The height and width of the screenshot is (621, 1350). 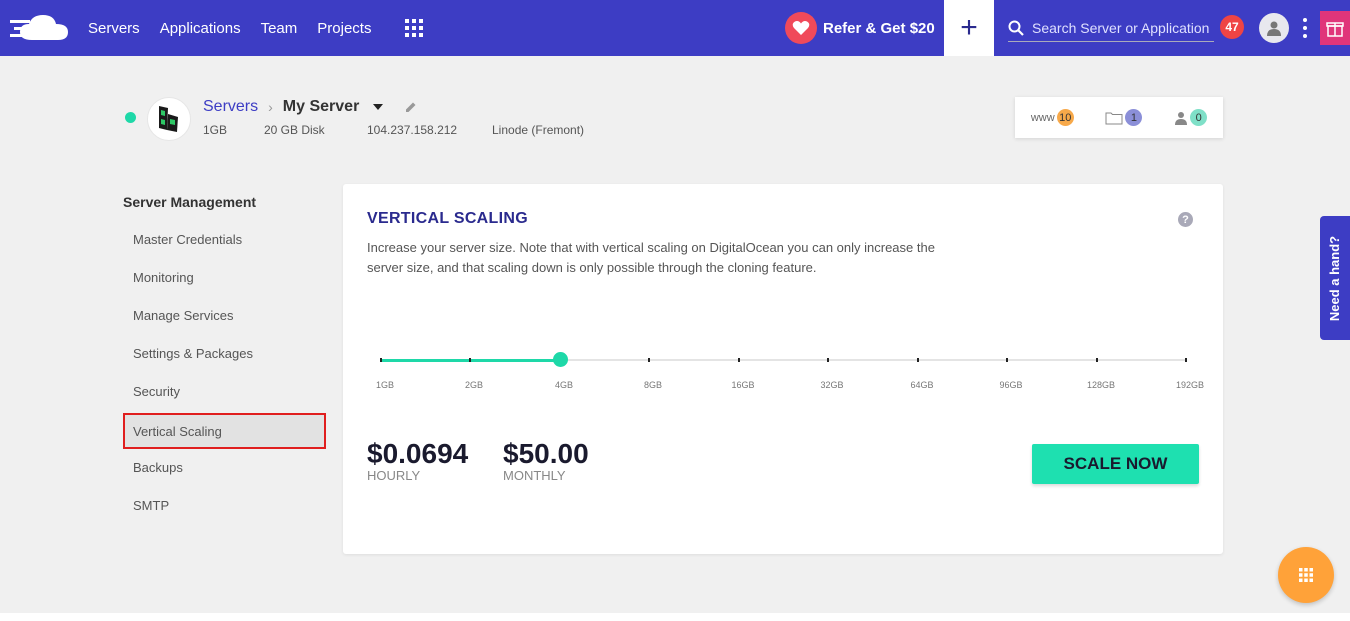 What do you see at coordinates (190, 202) in the screenshot?
I see `sidebar-title: Server Management` at bounding box center [190, 202].